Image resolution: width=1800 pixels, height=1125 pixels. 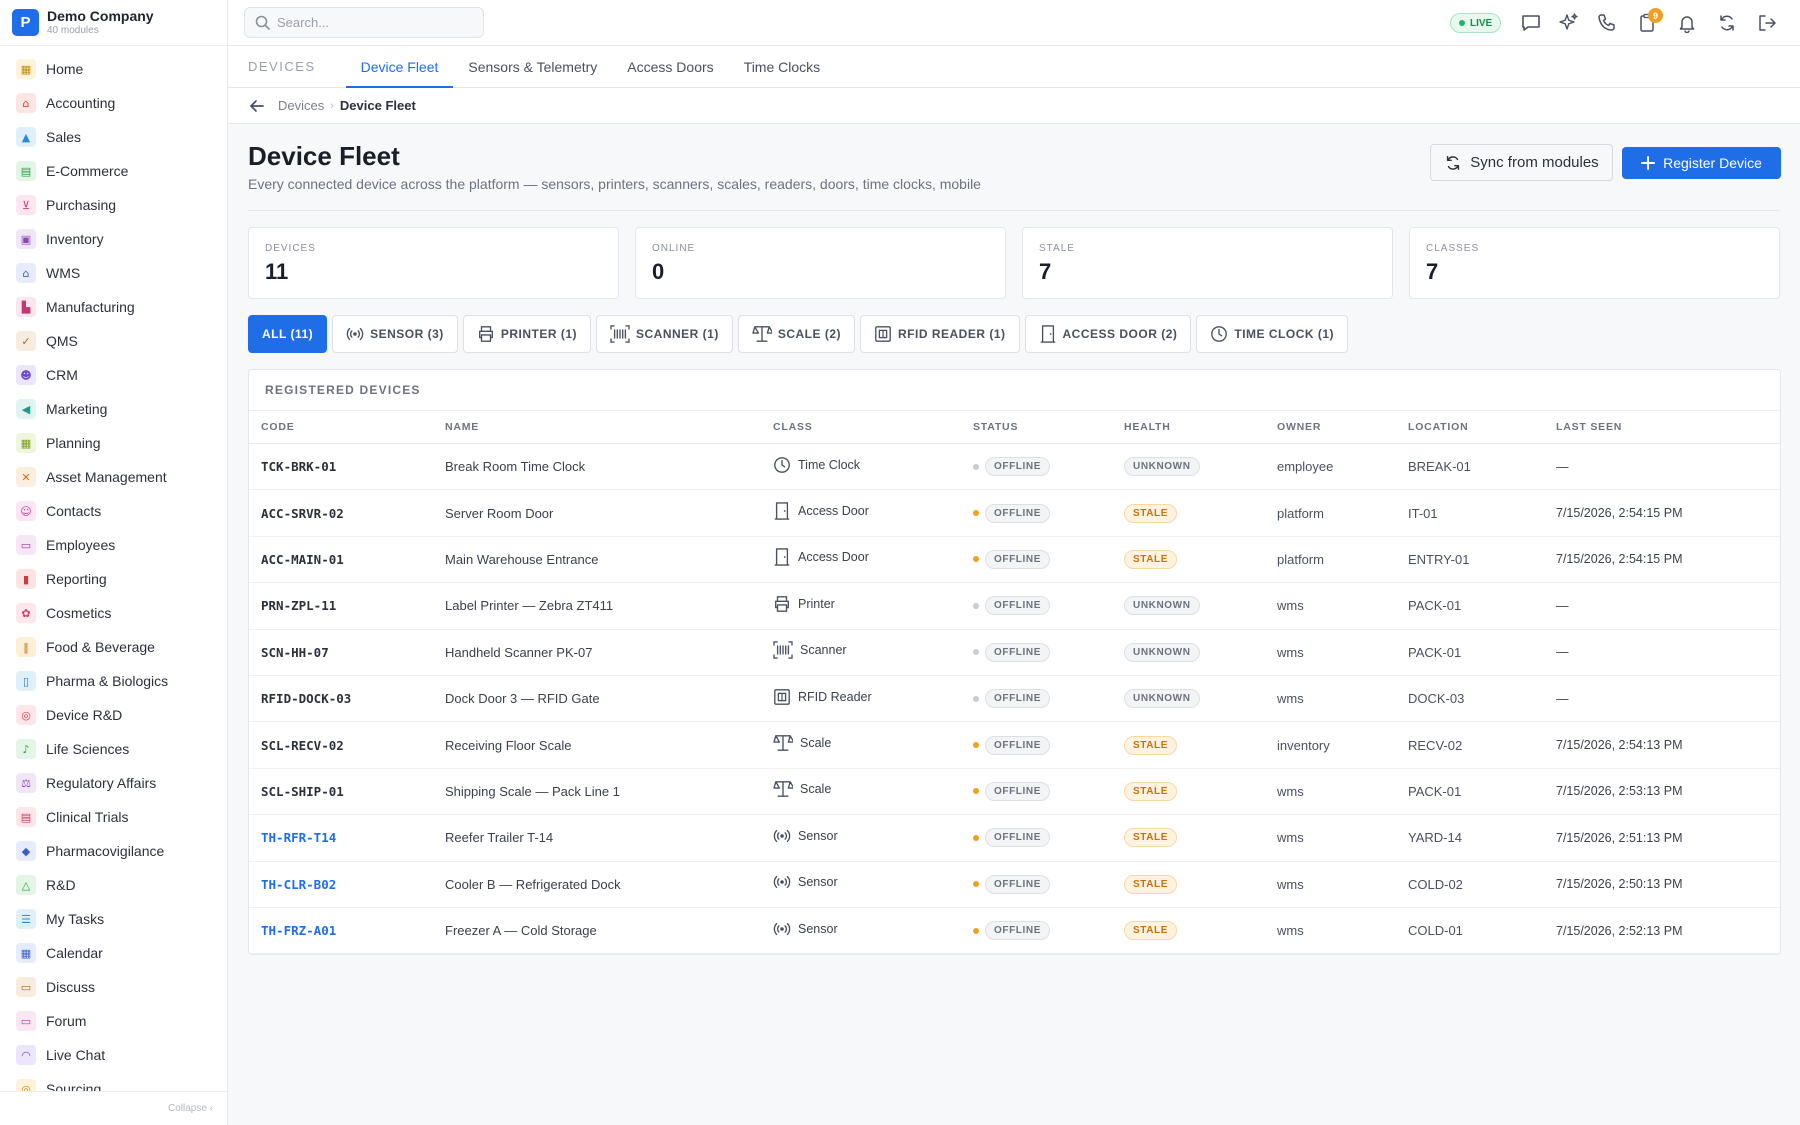 What do you see at coordinates (113, 919) in the screenshot?
I see `sidebar-item-my-tasks: ☰ My Tasks` at bounding box center [113, 919].